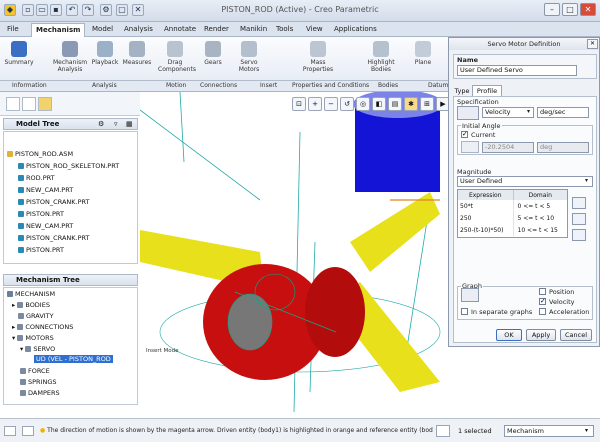 This screenshot has width=600, height=442. What do you see at coordinates (70, 59) in the screenshot?
I see `mechanism-analysis-button: Mechanism Analysis` at bounding box center [70, 59].